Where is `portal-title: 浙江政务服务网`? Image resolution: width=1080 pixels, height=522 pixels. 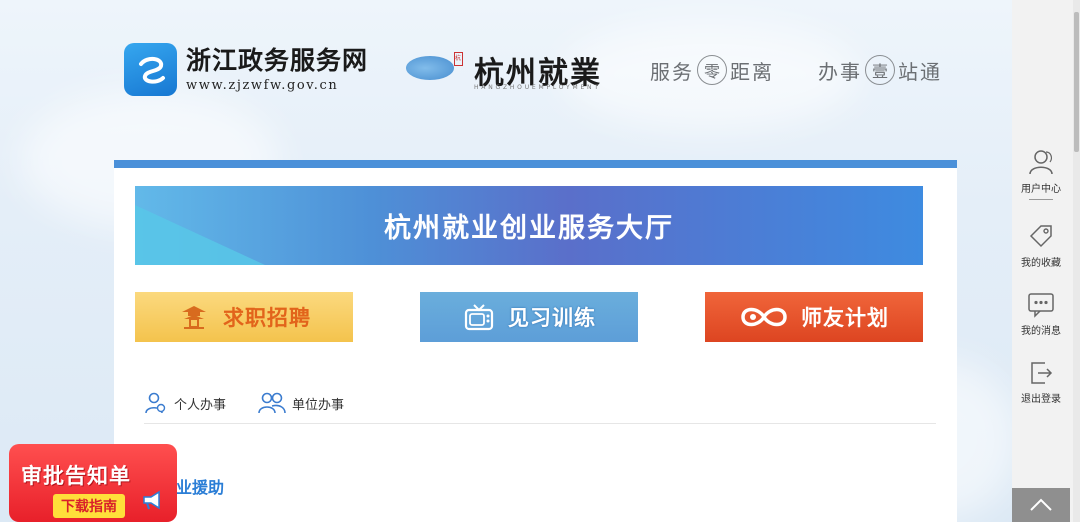 portal-title: 浙江政务服务网 is located at coordinates (277, 60).